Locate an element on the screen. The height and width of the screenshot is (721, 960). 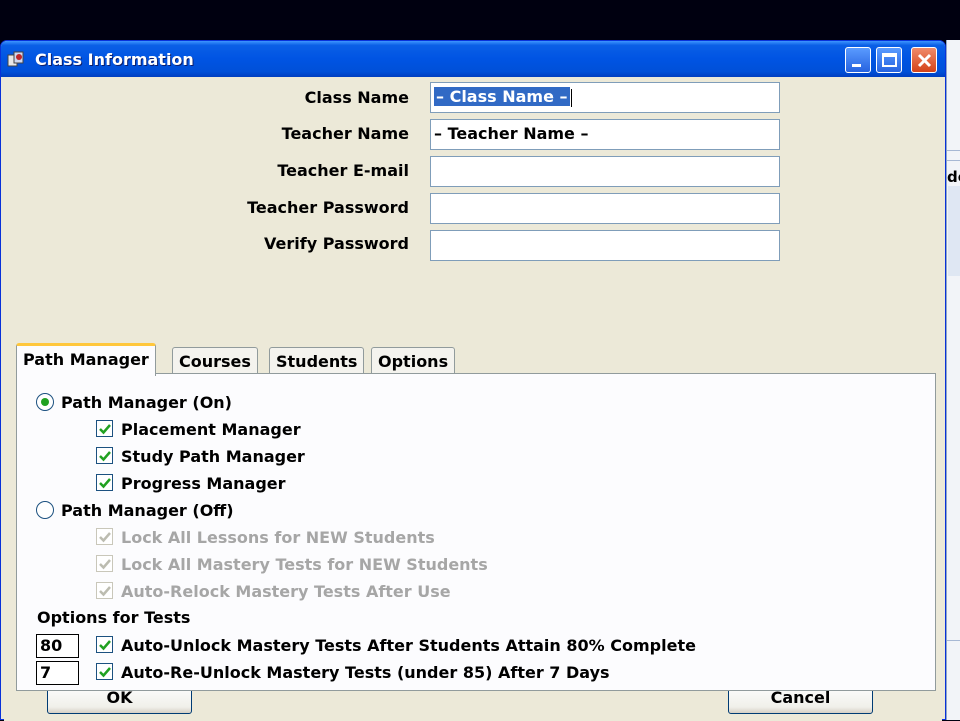
verify-password-label: Verify Password is located at coordinates (336, 243).